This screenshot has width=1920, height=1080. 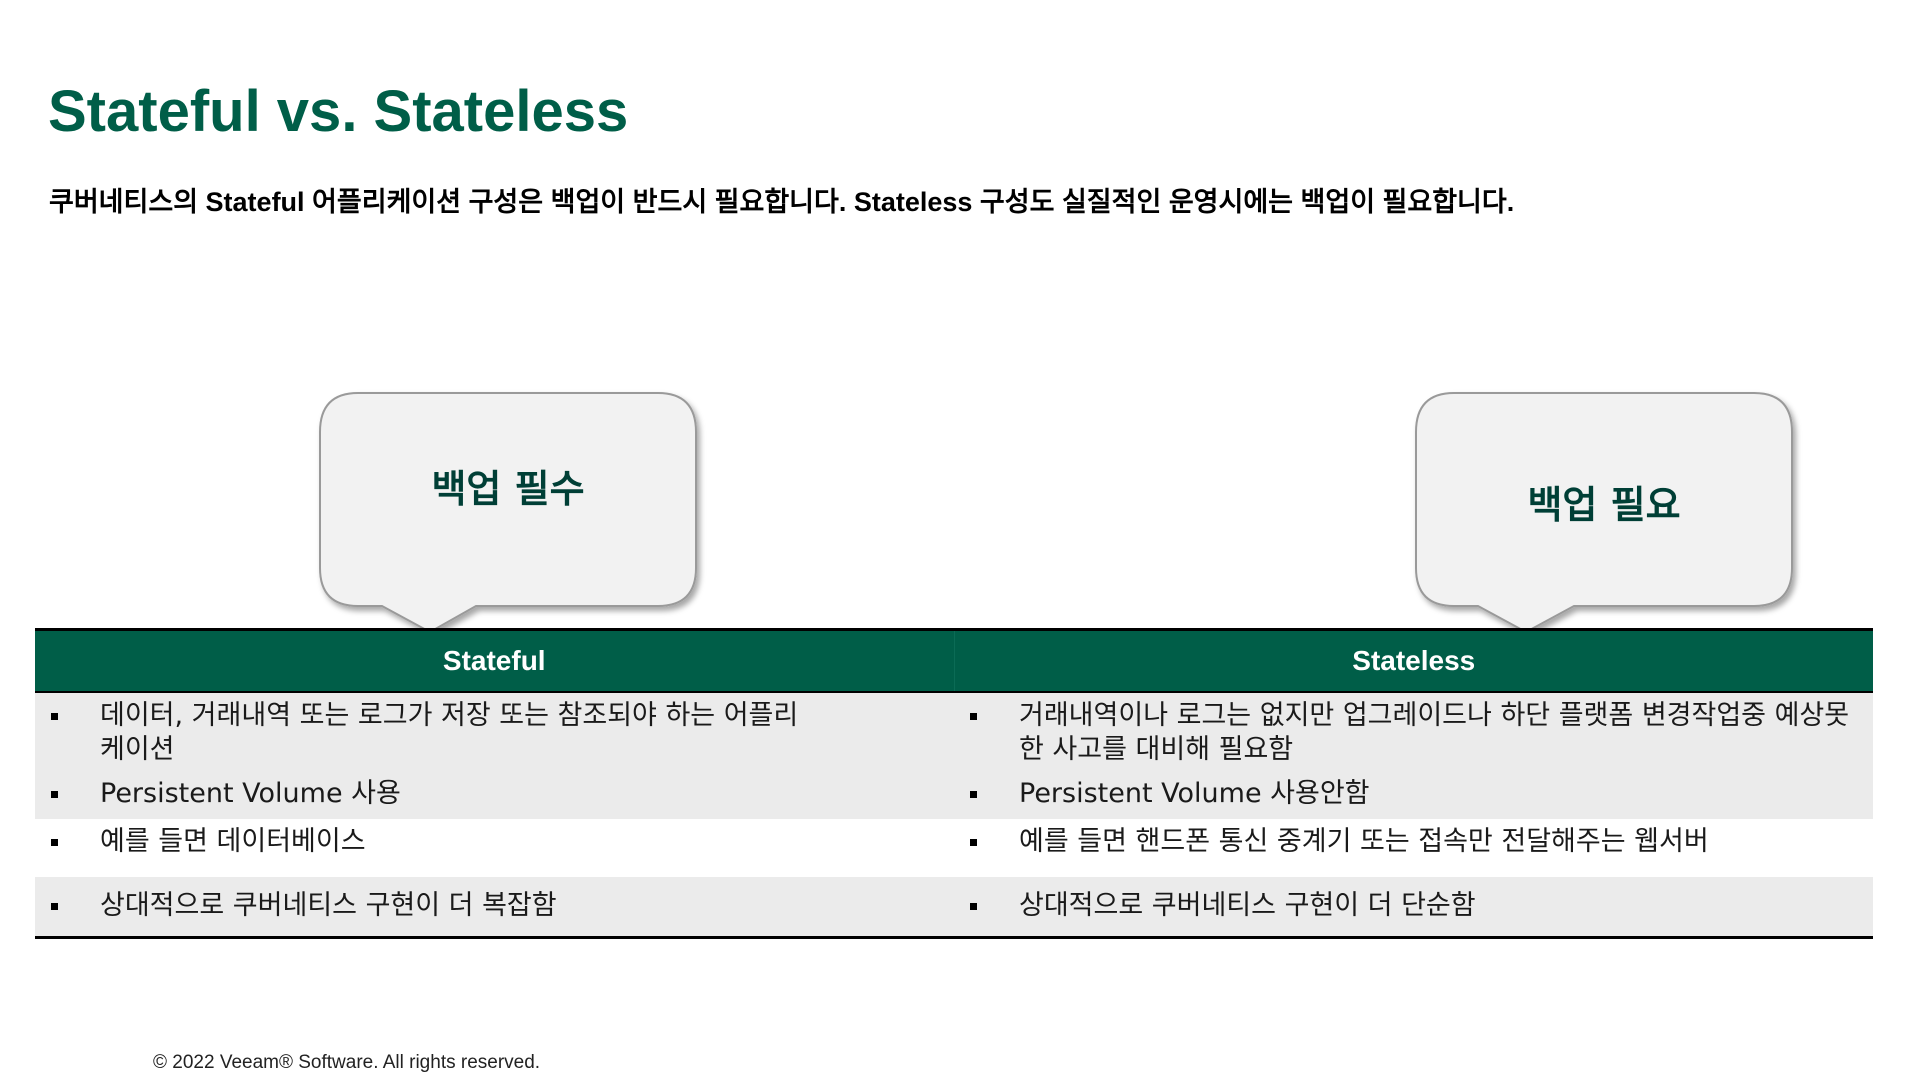 I want to click on table-header: Stateful Stateless, so click(x=954, y=662).